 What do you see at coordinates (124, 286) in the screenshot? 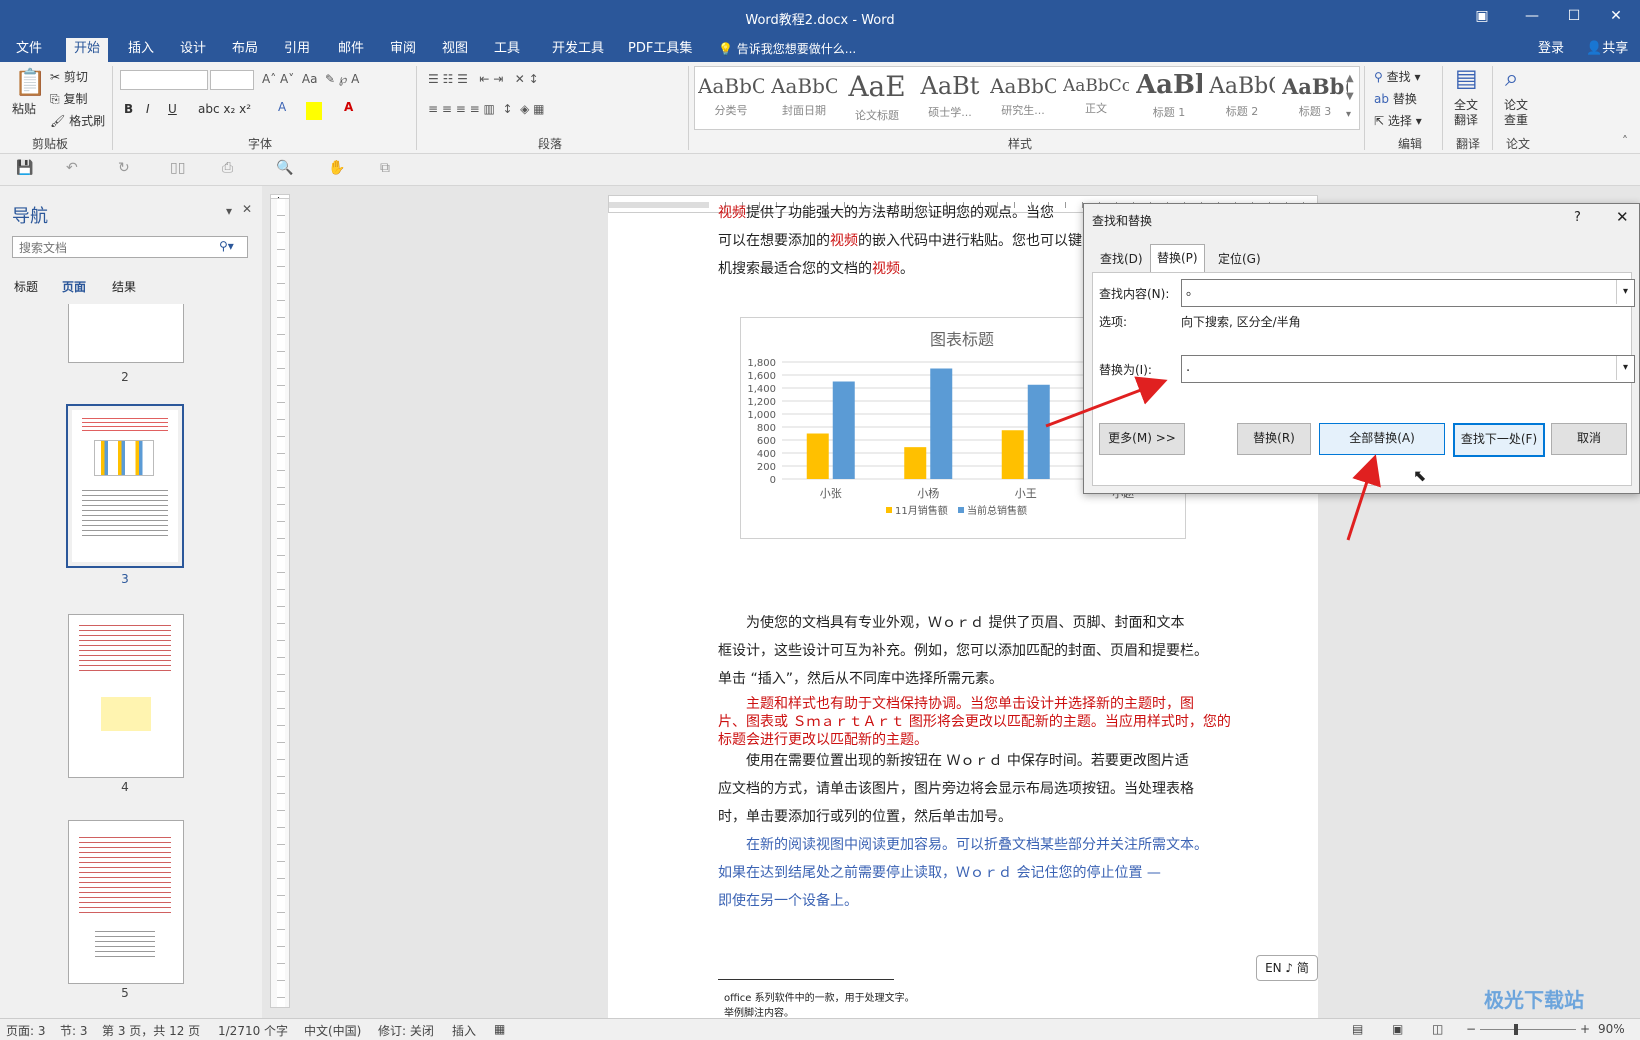
I see `nav-tab-results: 结果` at bounding box center [124, 286].